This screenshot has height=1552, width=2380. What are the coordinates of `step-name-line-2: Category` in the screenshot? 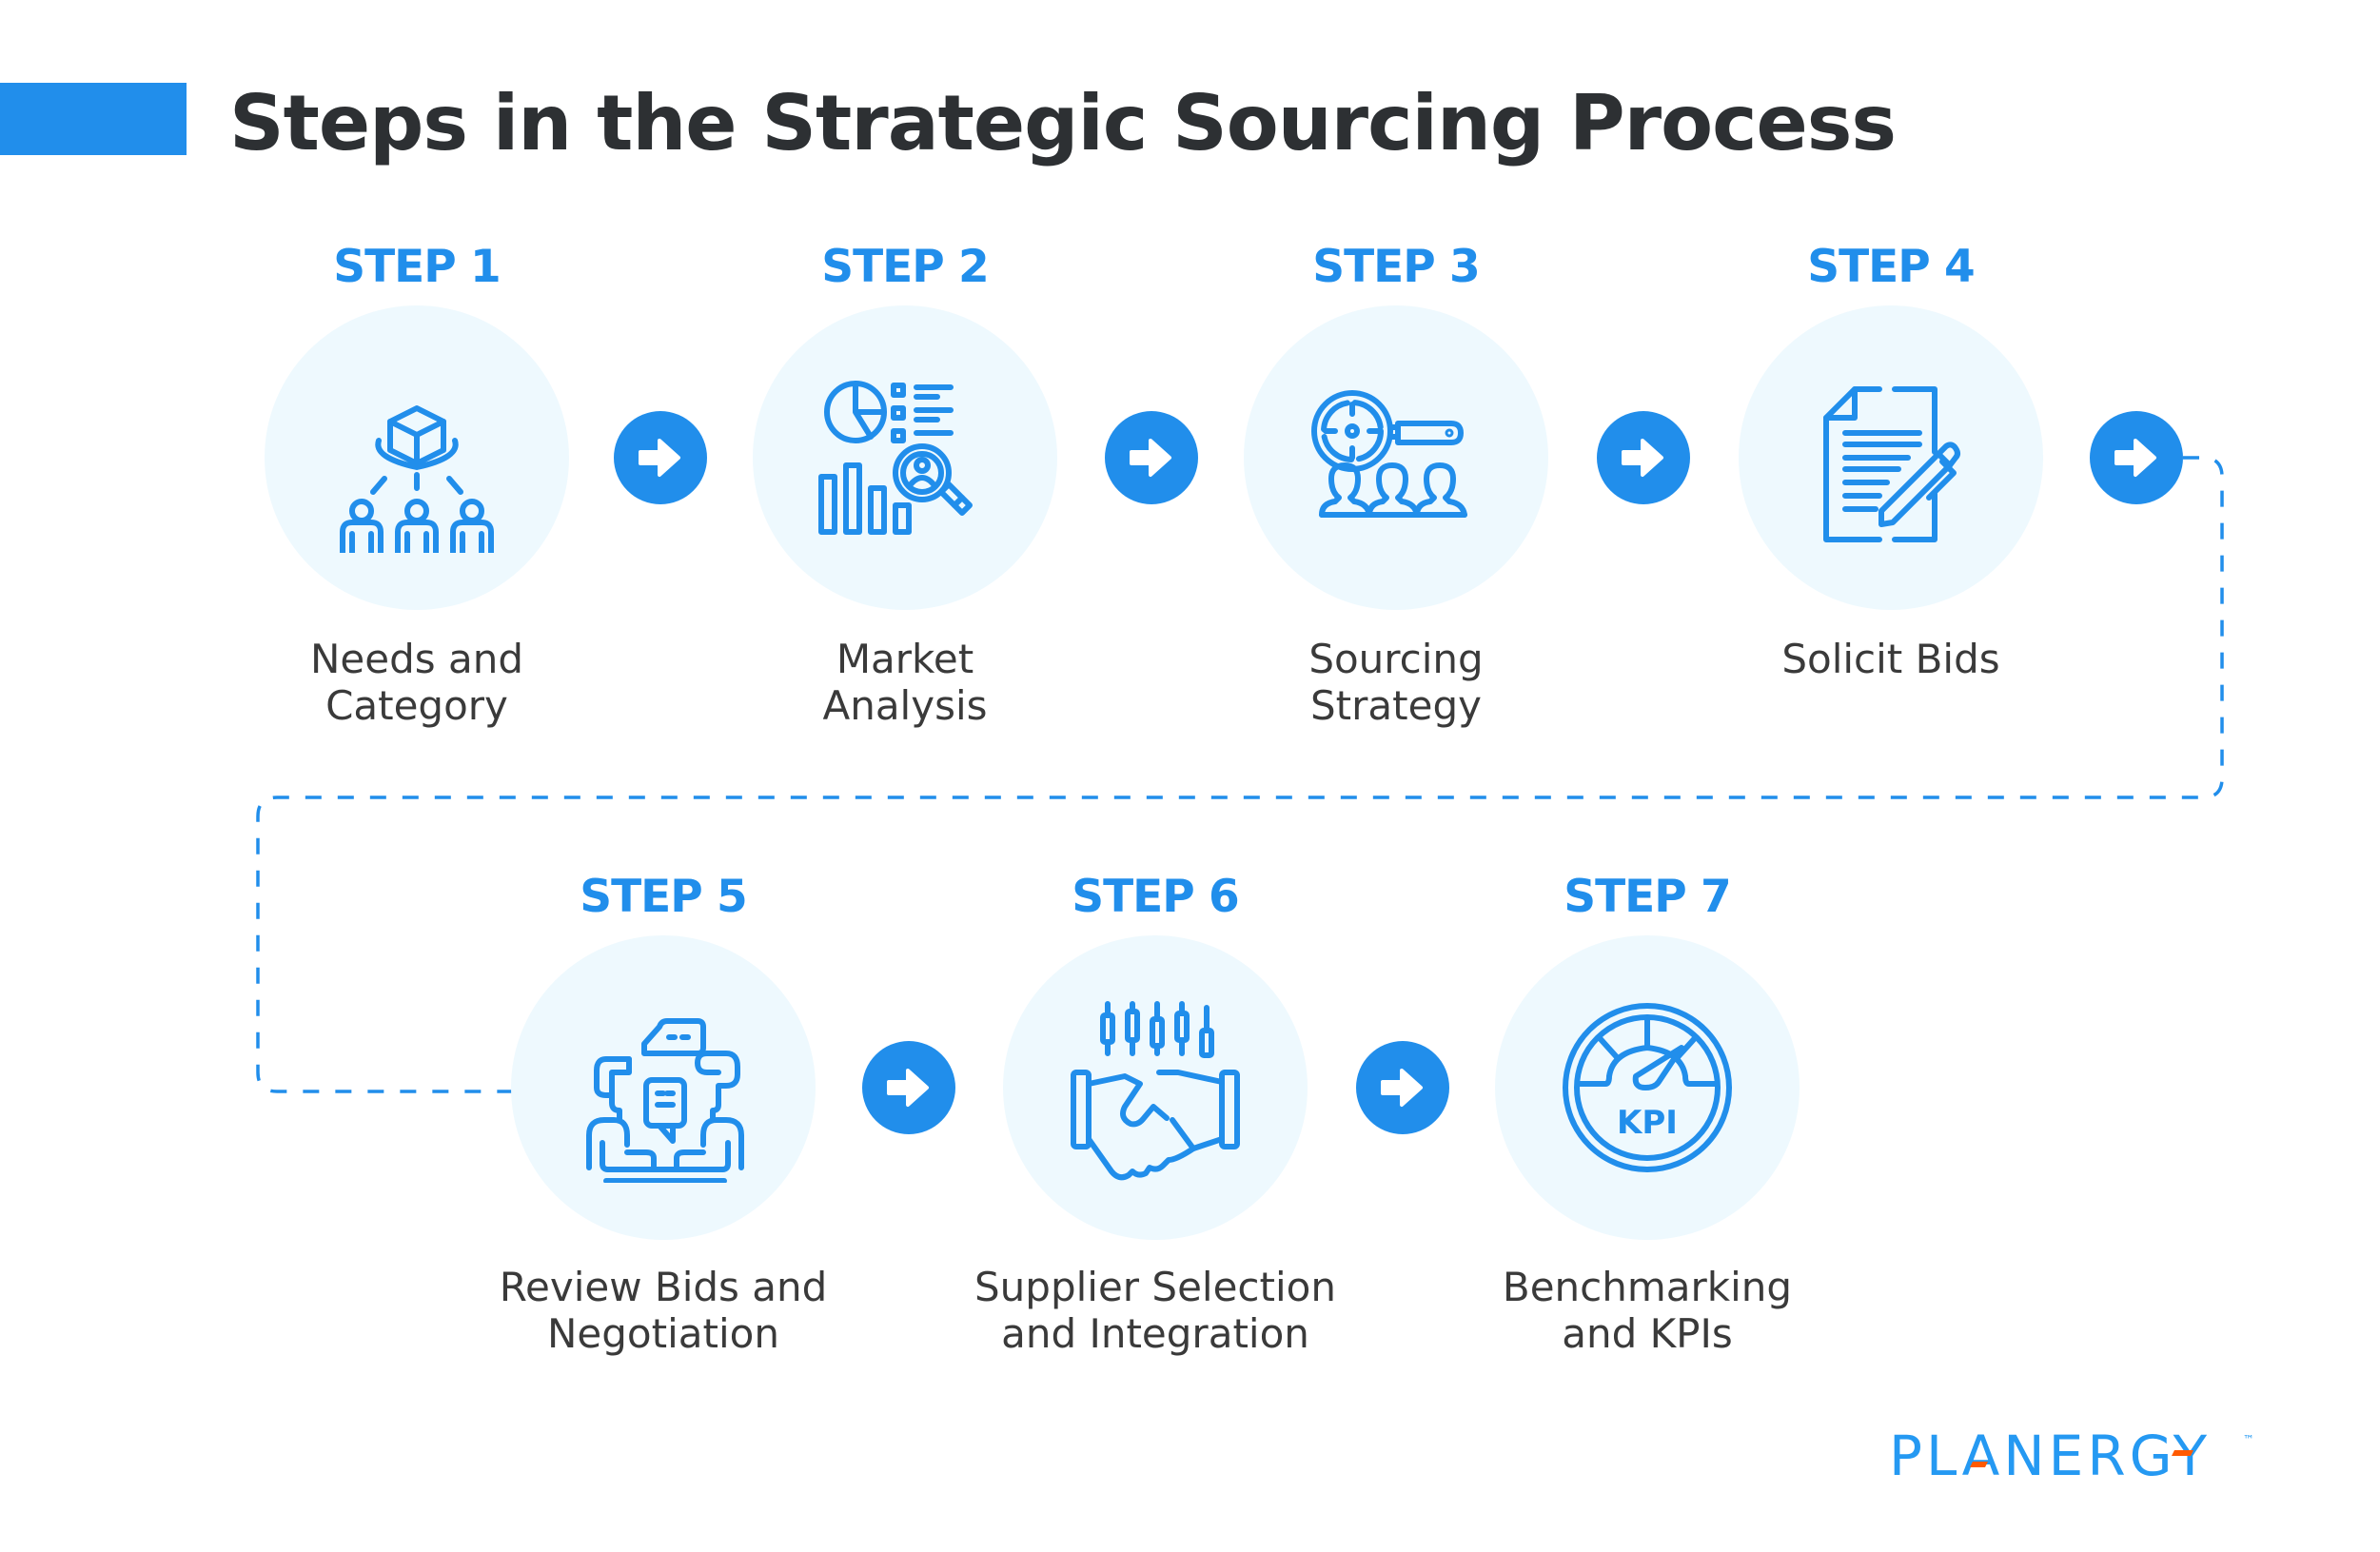 It's located at (416, 705).